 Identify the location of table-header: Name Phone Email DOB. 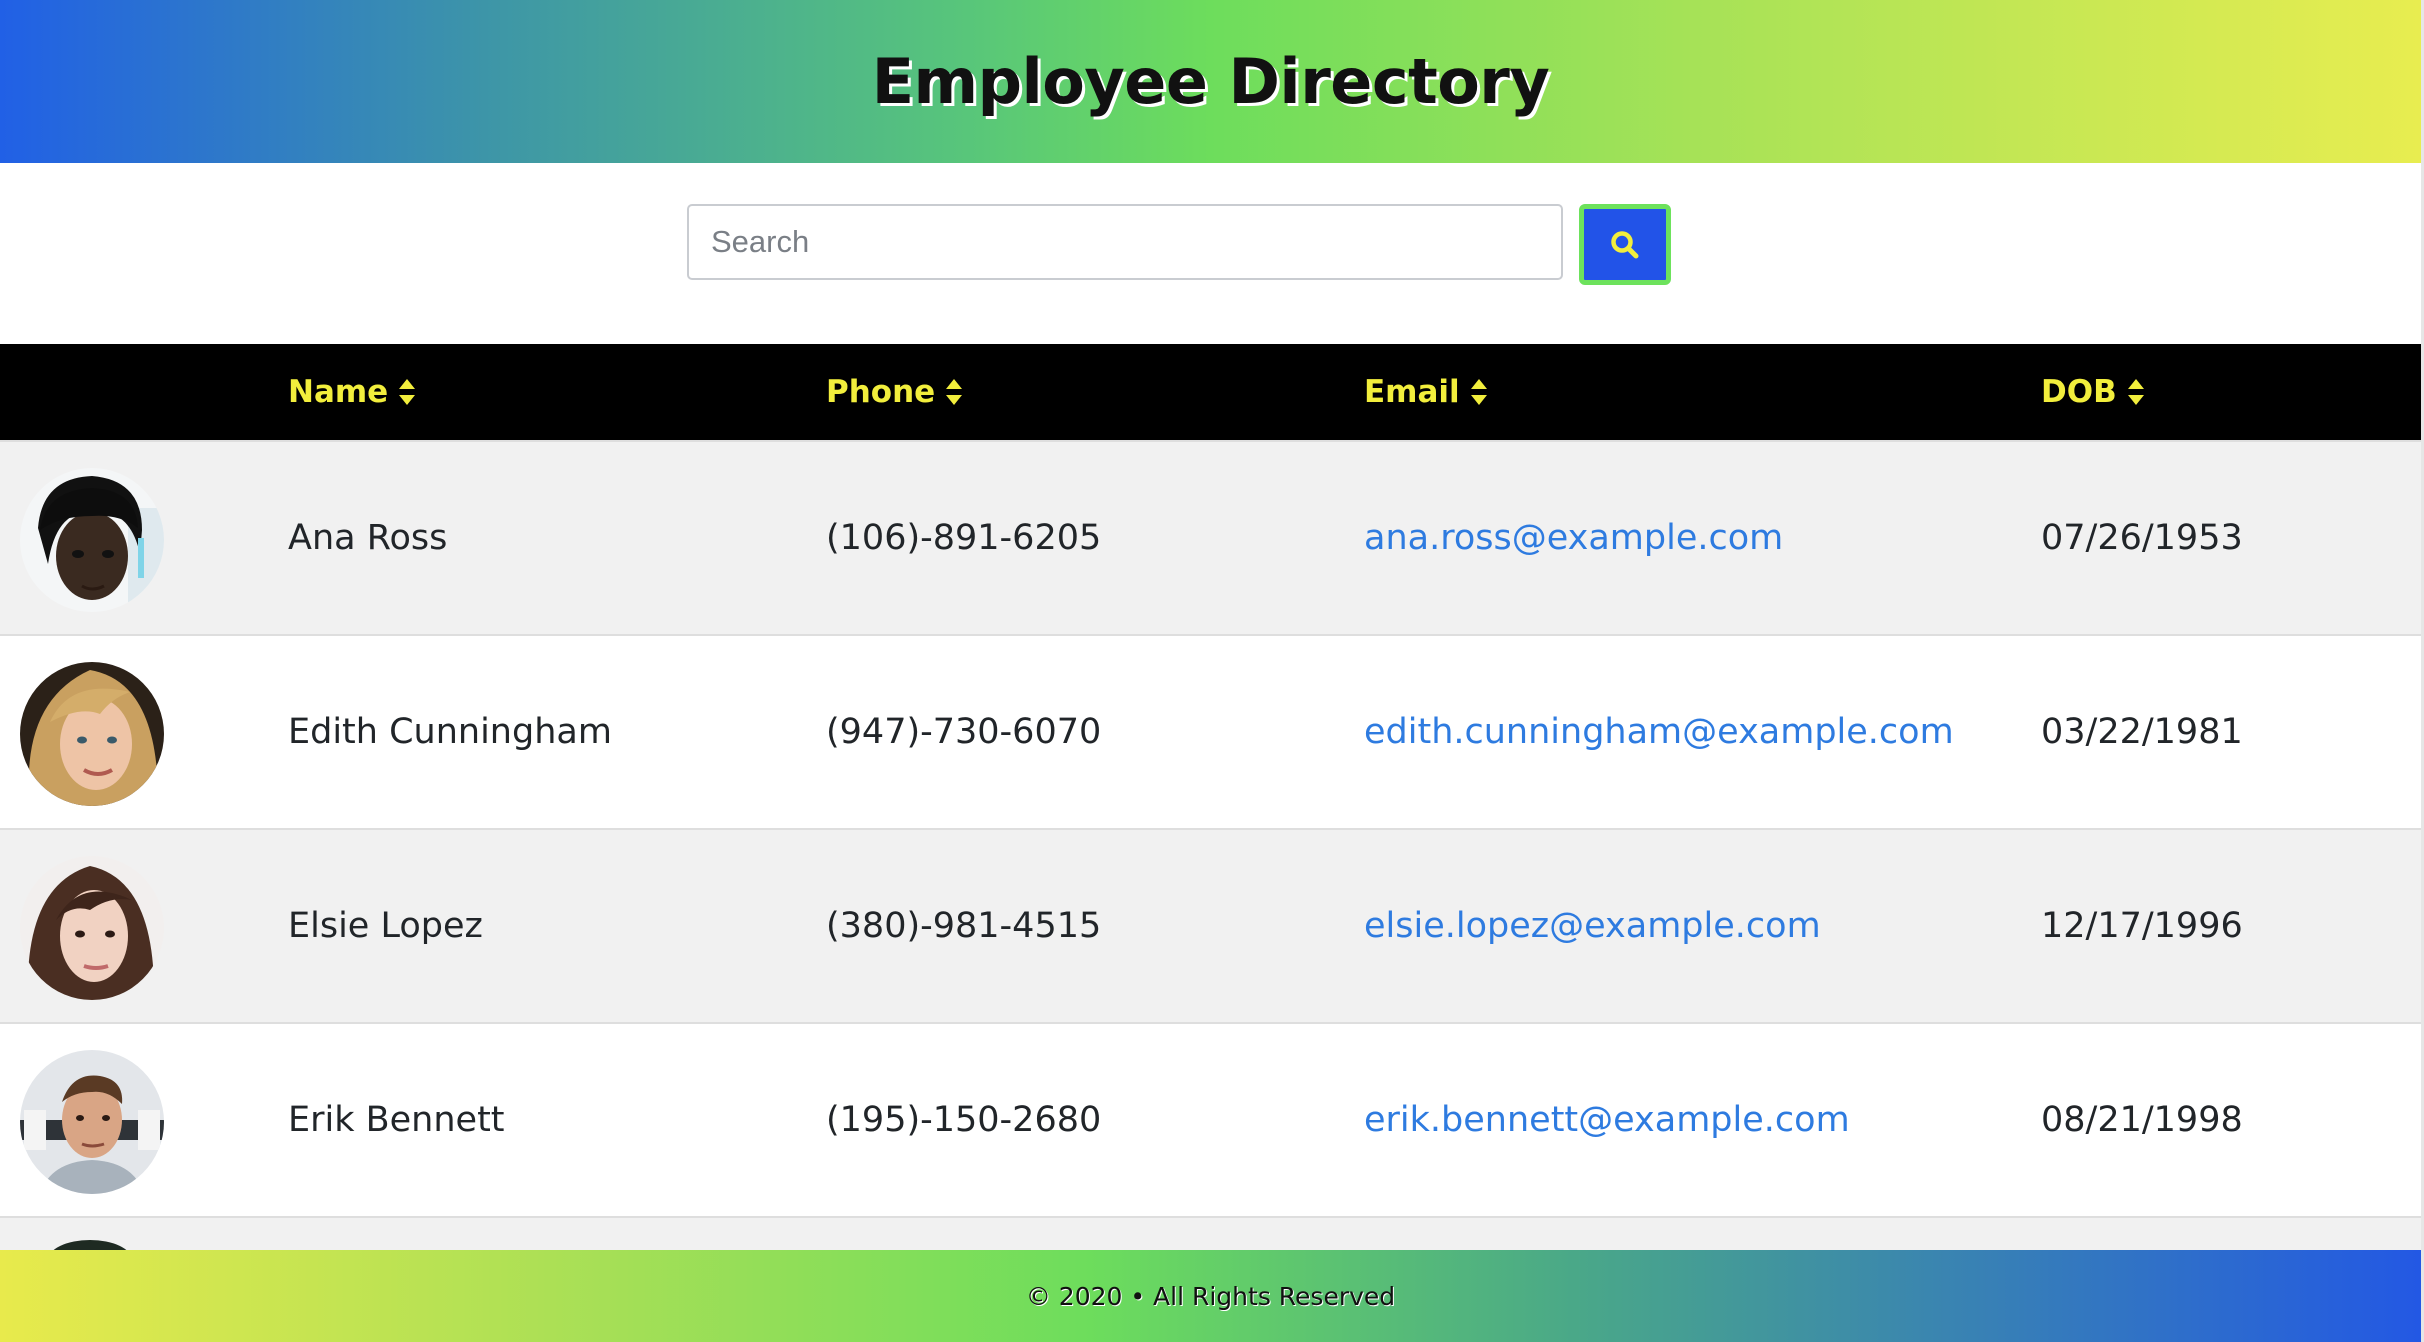
(1210, 392).